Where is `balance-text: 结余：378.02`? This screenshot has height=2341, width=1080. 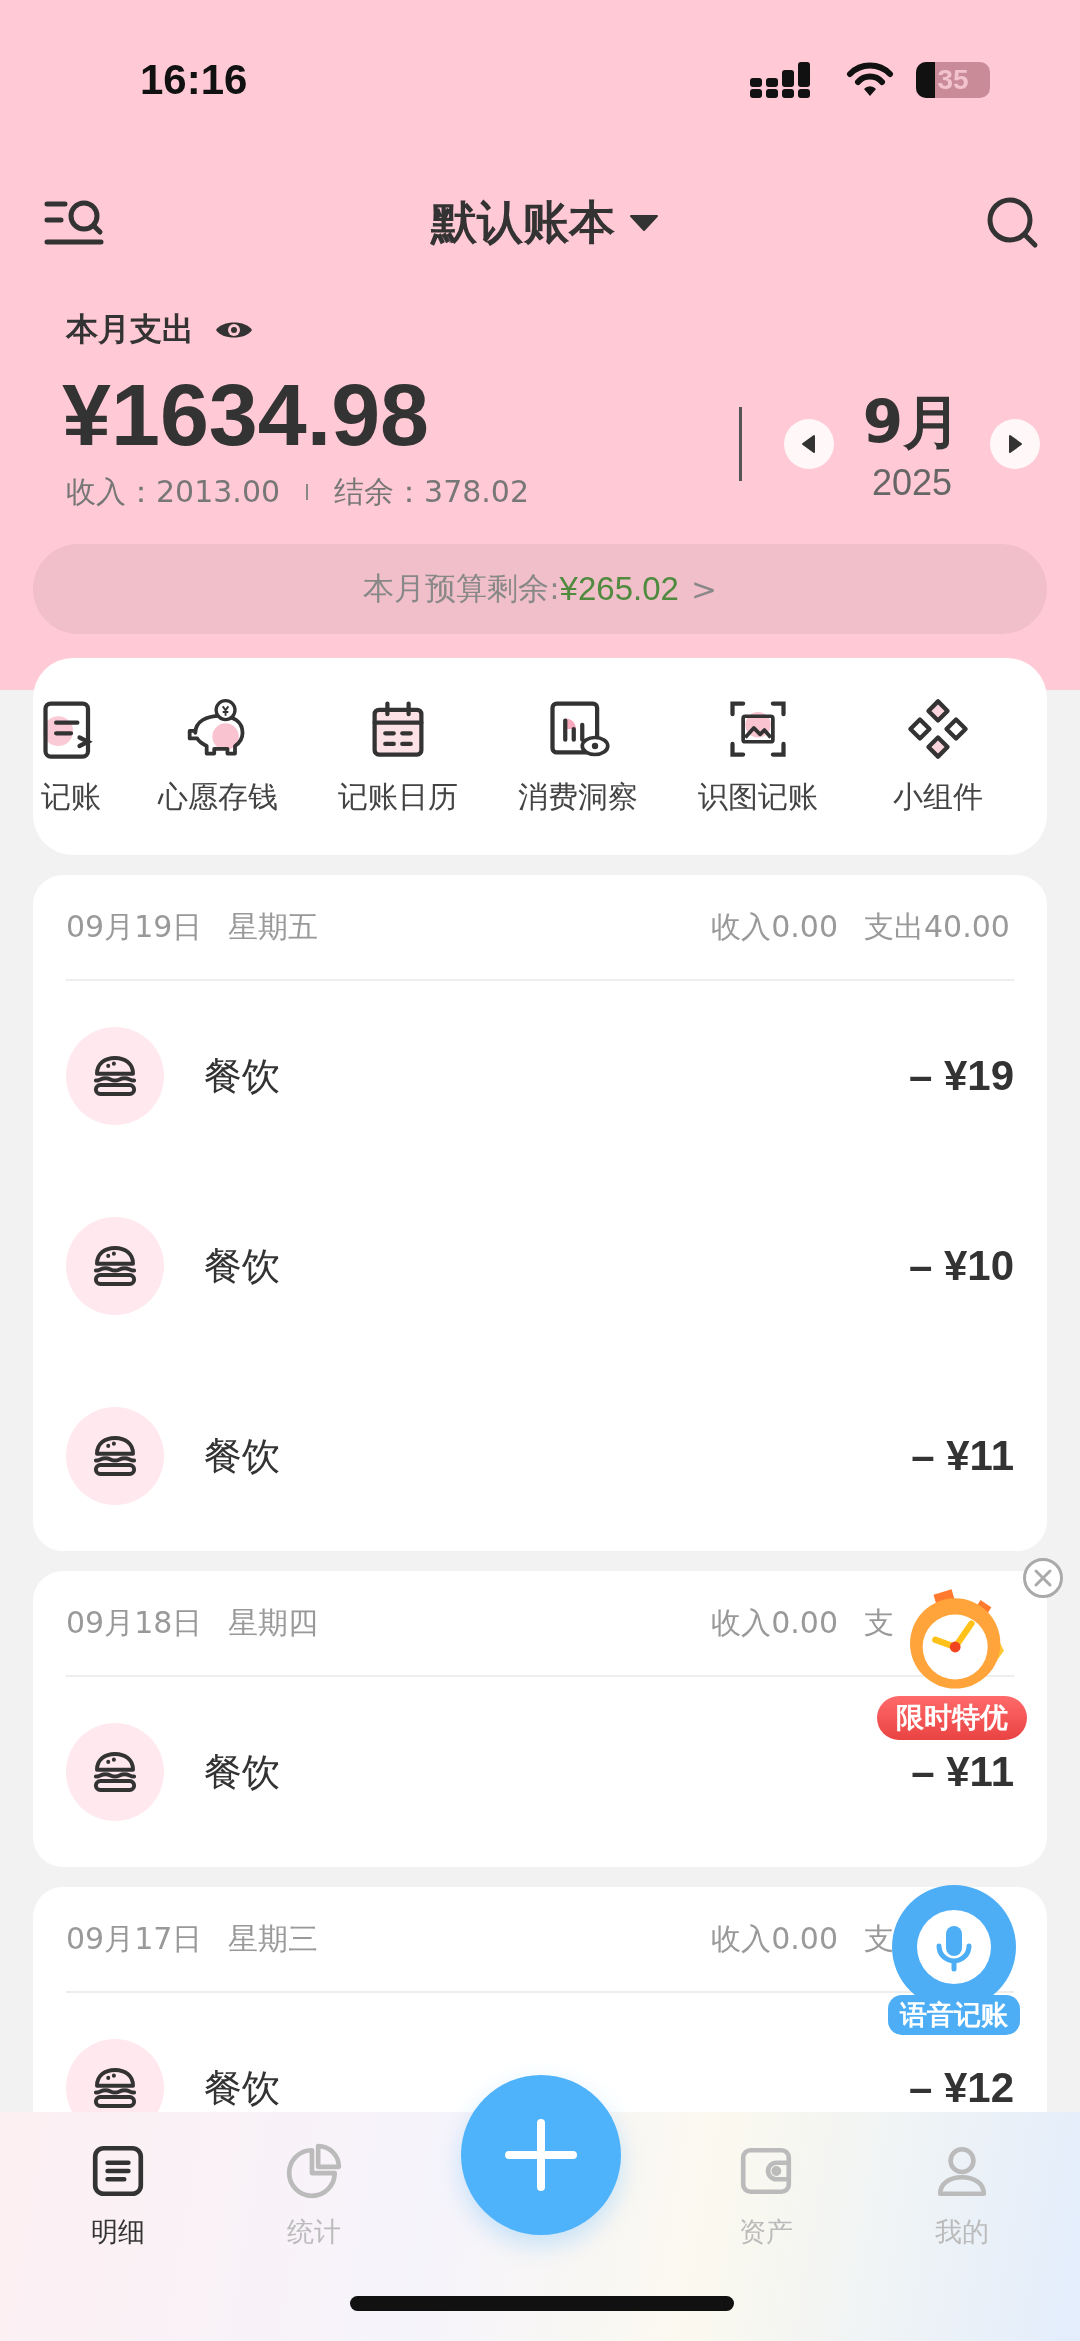 balance-text: 结余：378.02 is located at coordinates (432, 491).